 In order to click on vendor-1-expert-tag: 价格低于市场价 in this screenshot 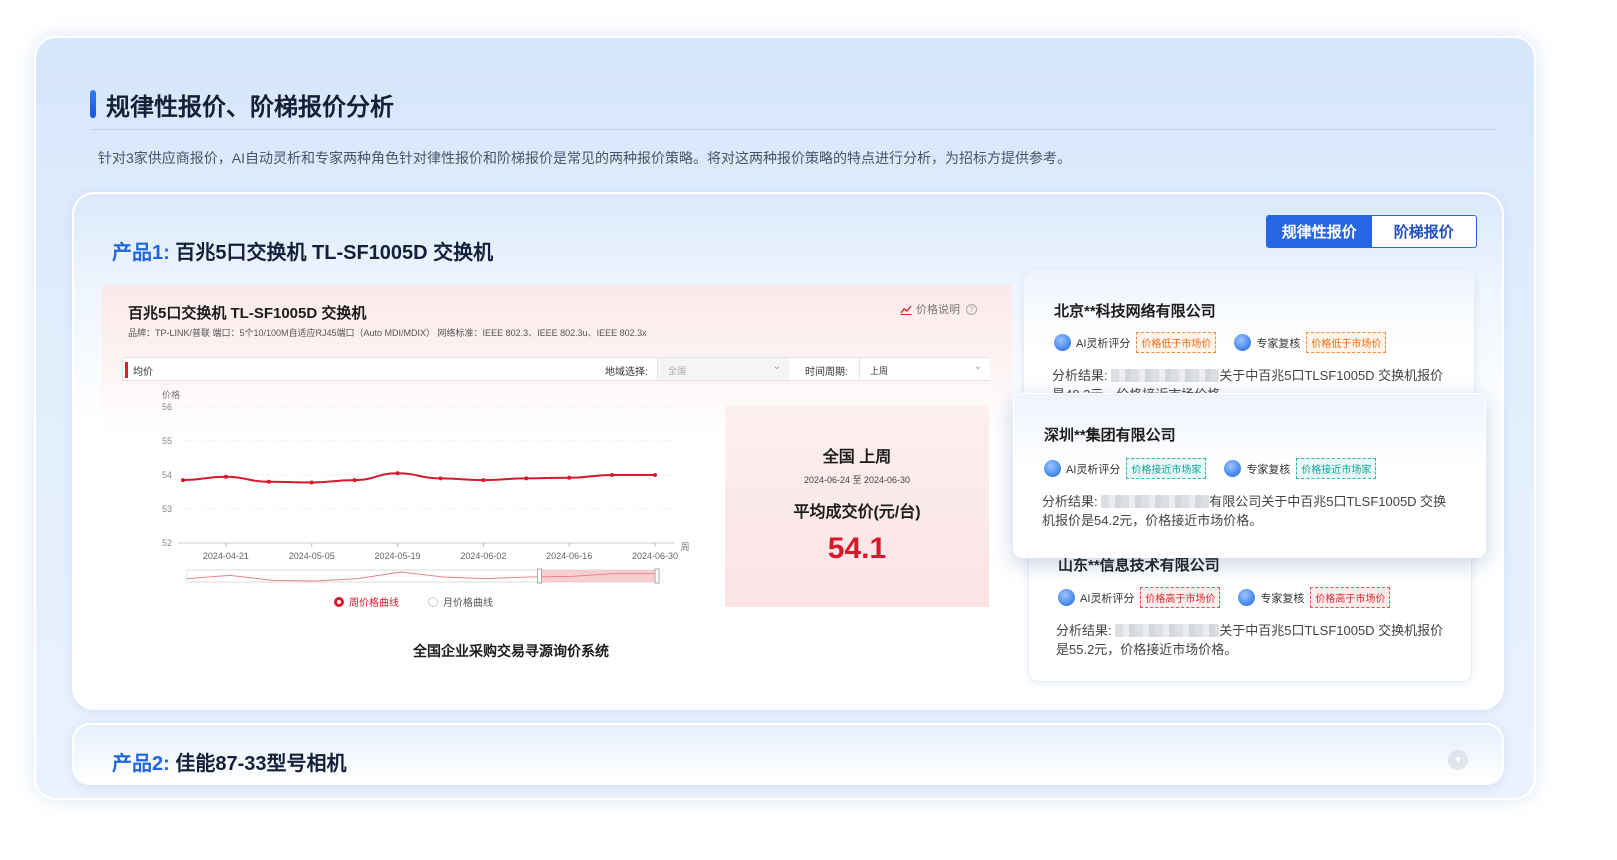, I will do `click(1346, 342)`.